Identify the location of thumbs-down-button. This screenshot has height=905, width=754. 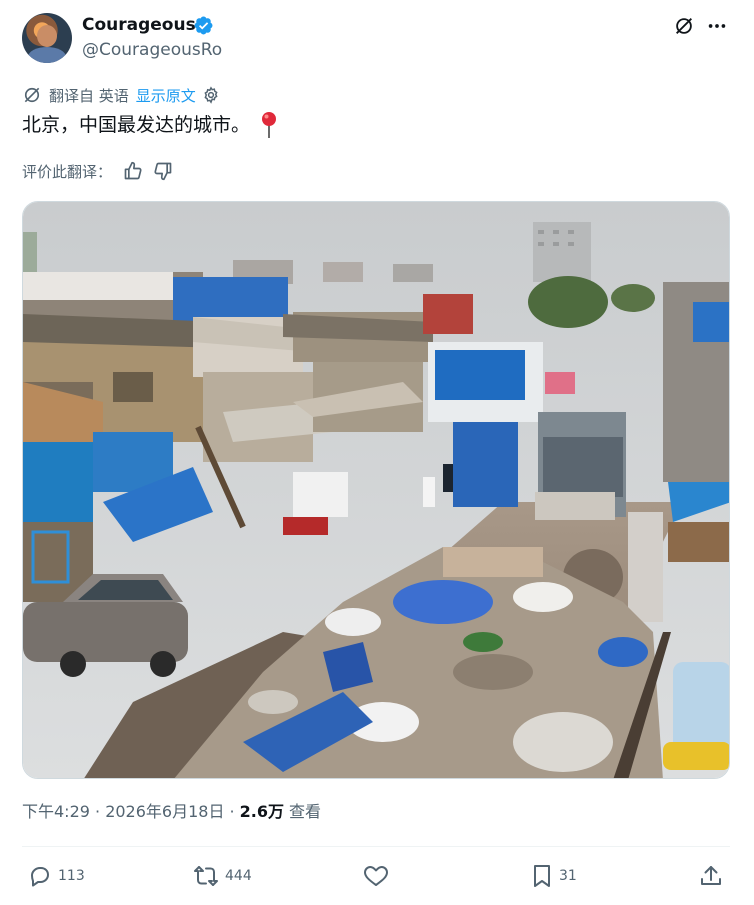
(163, 171).